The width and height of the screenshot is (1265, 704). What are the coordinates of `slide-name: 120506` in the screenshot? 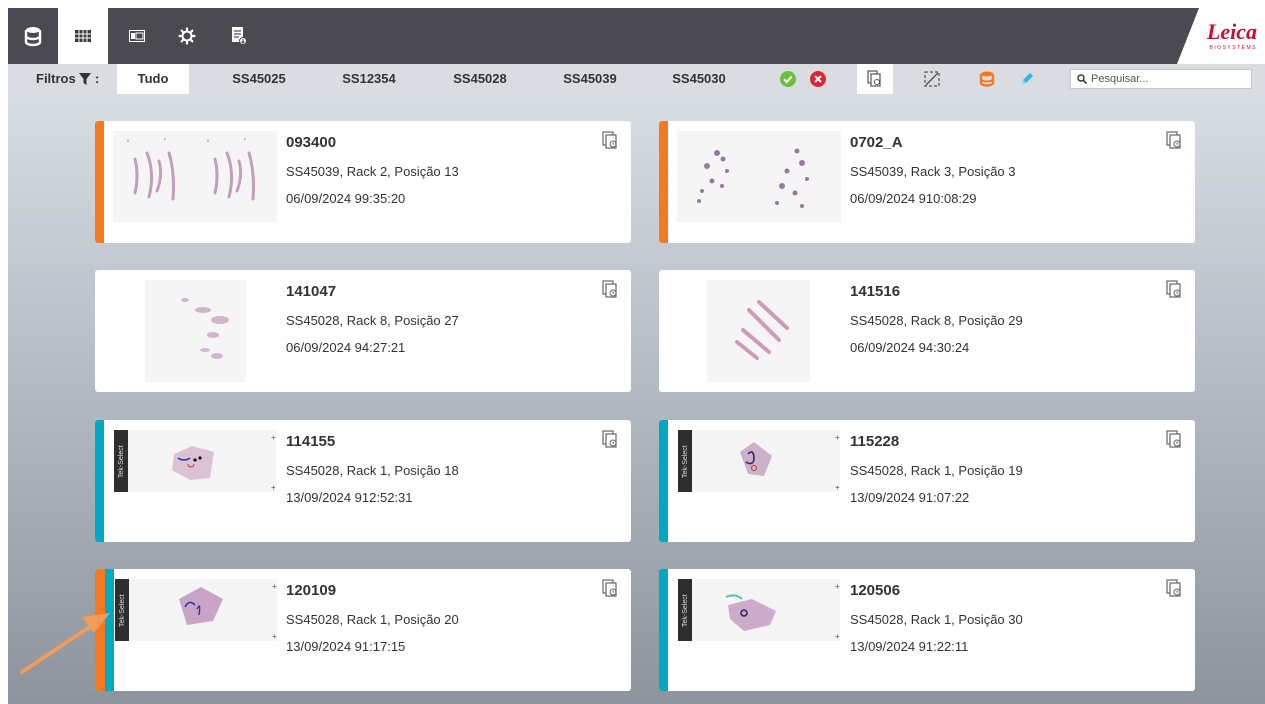 It's located at (875, 590).